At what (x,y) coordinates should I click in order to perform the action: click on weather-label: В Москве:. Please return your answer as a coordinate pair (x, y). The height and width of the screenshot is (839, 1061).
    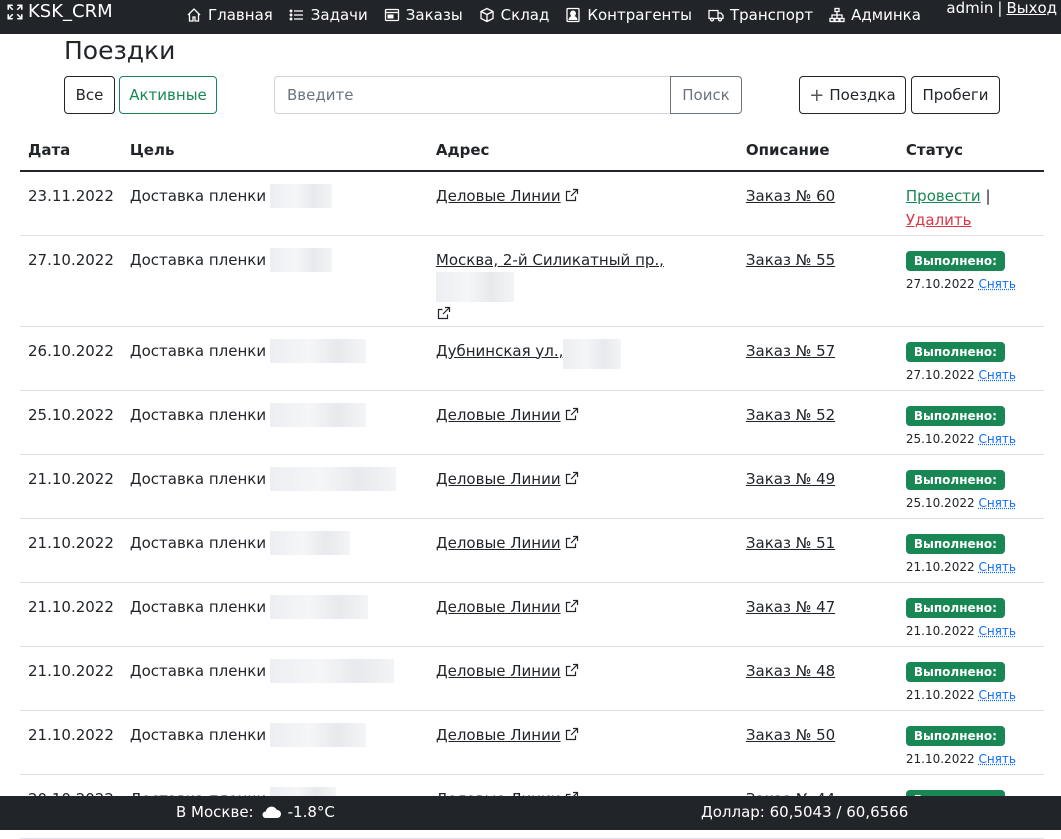
    Looking at the image, I should click on (215, 812).